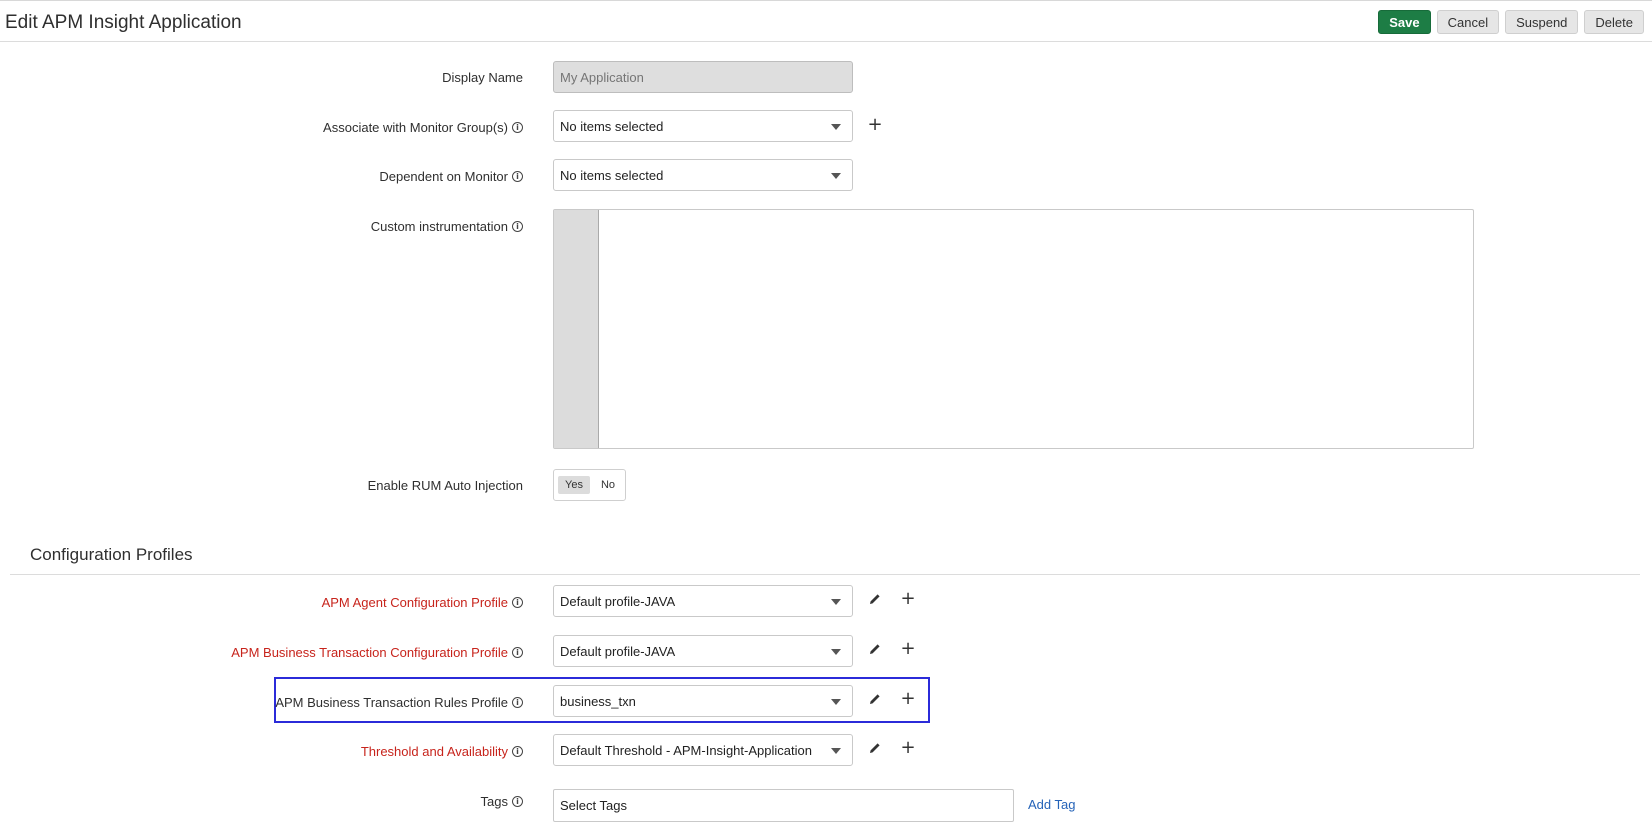 The height and width of the screenshot is (824, 1652). Describe the element at coordinates (875, 125) in the screenshot. I see `add-monitor-group-plus-icon` at that location.